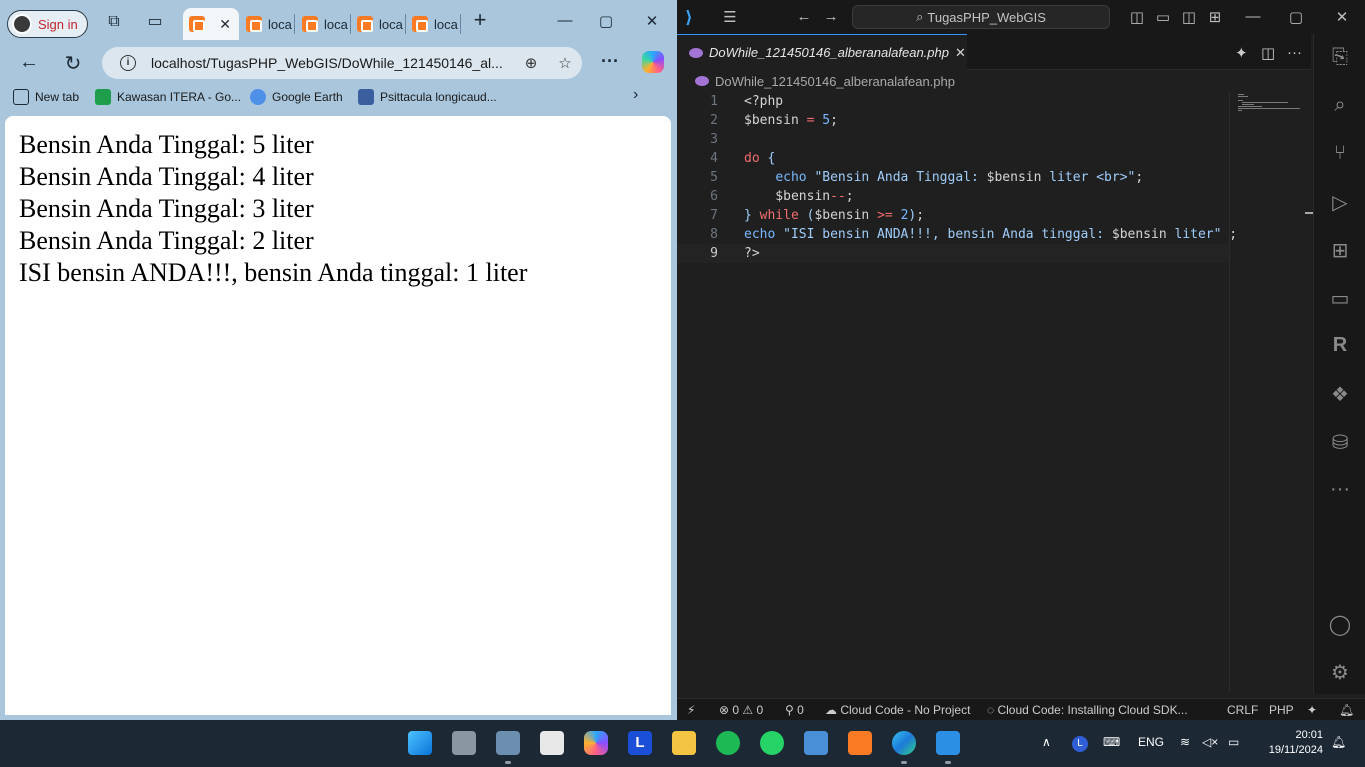 This screenshot has height=767, width=1365. Describe the element at coordinates (953, 253) in the screenshot. I see `code-line-current: 9 ?>` at that location.